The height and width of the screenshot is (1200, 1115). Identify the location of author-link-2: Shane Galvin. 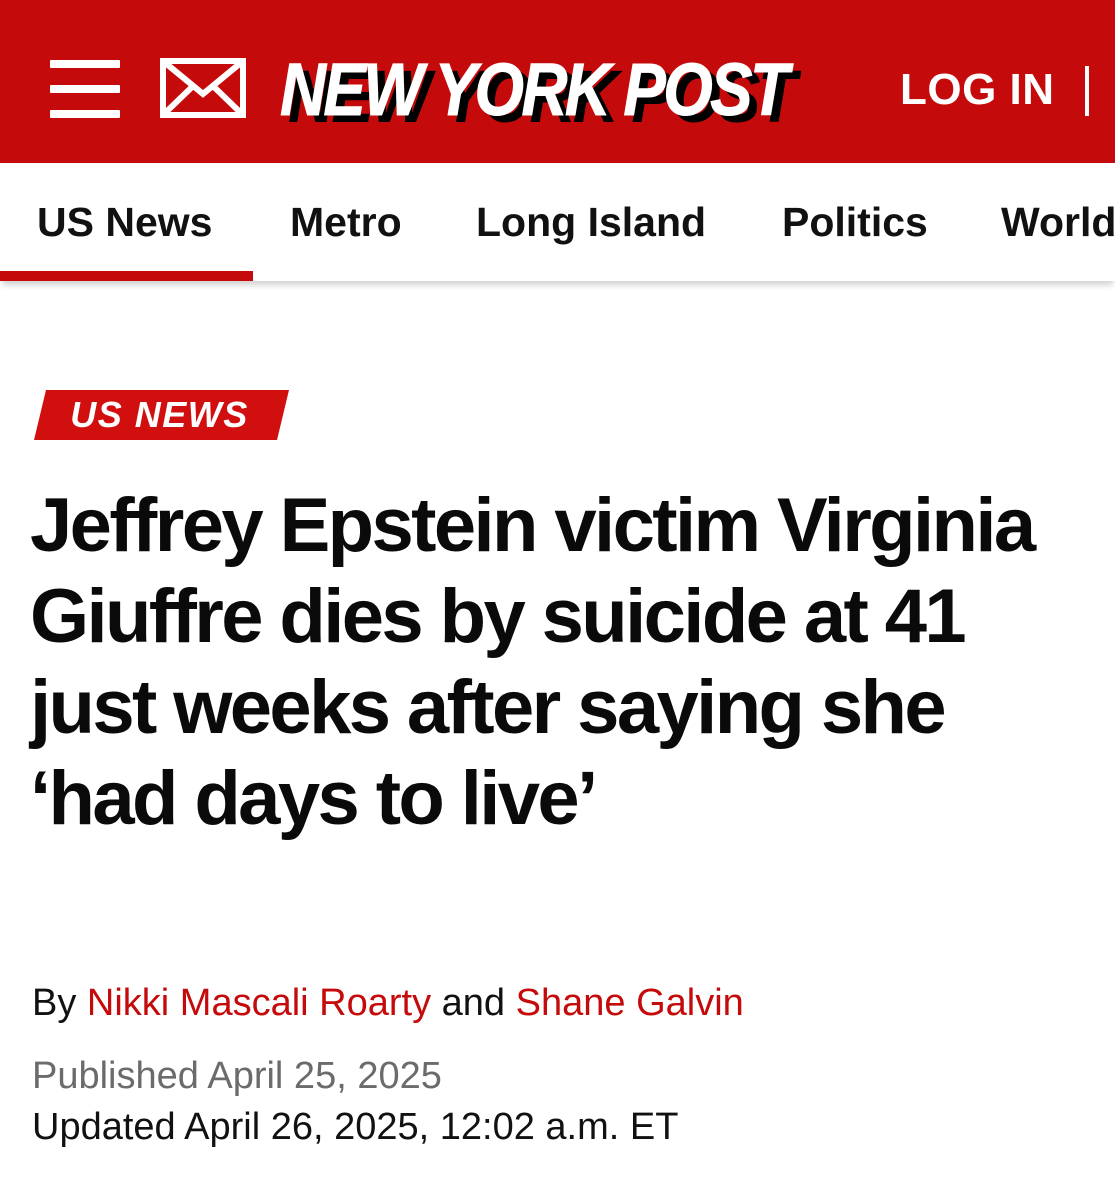
(630, 1003).